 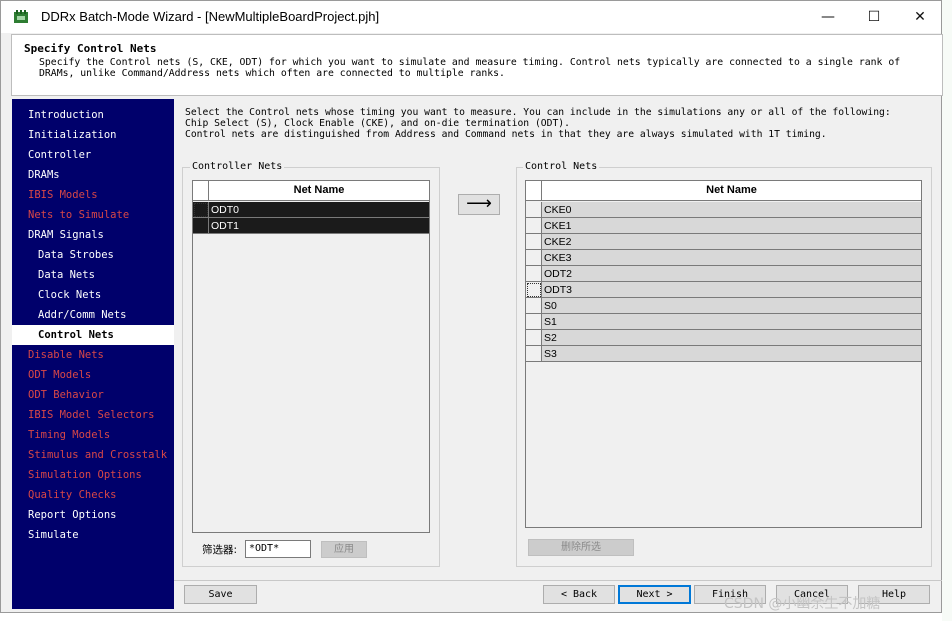 What do you see at coordinates (220, 550) in the screenshot?
I see `filter-label: 筛选器:` at bounding box center [220, 550].